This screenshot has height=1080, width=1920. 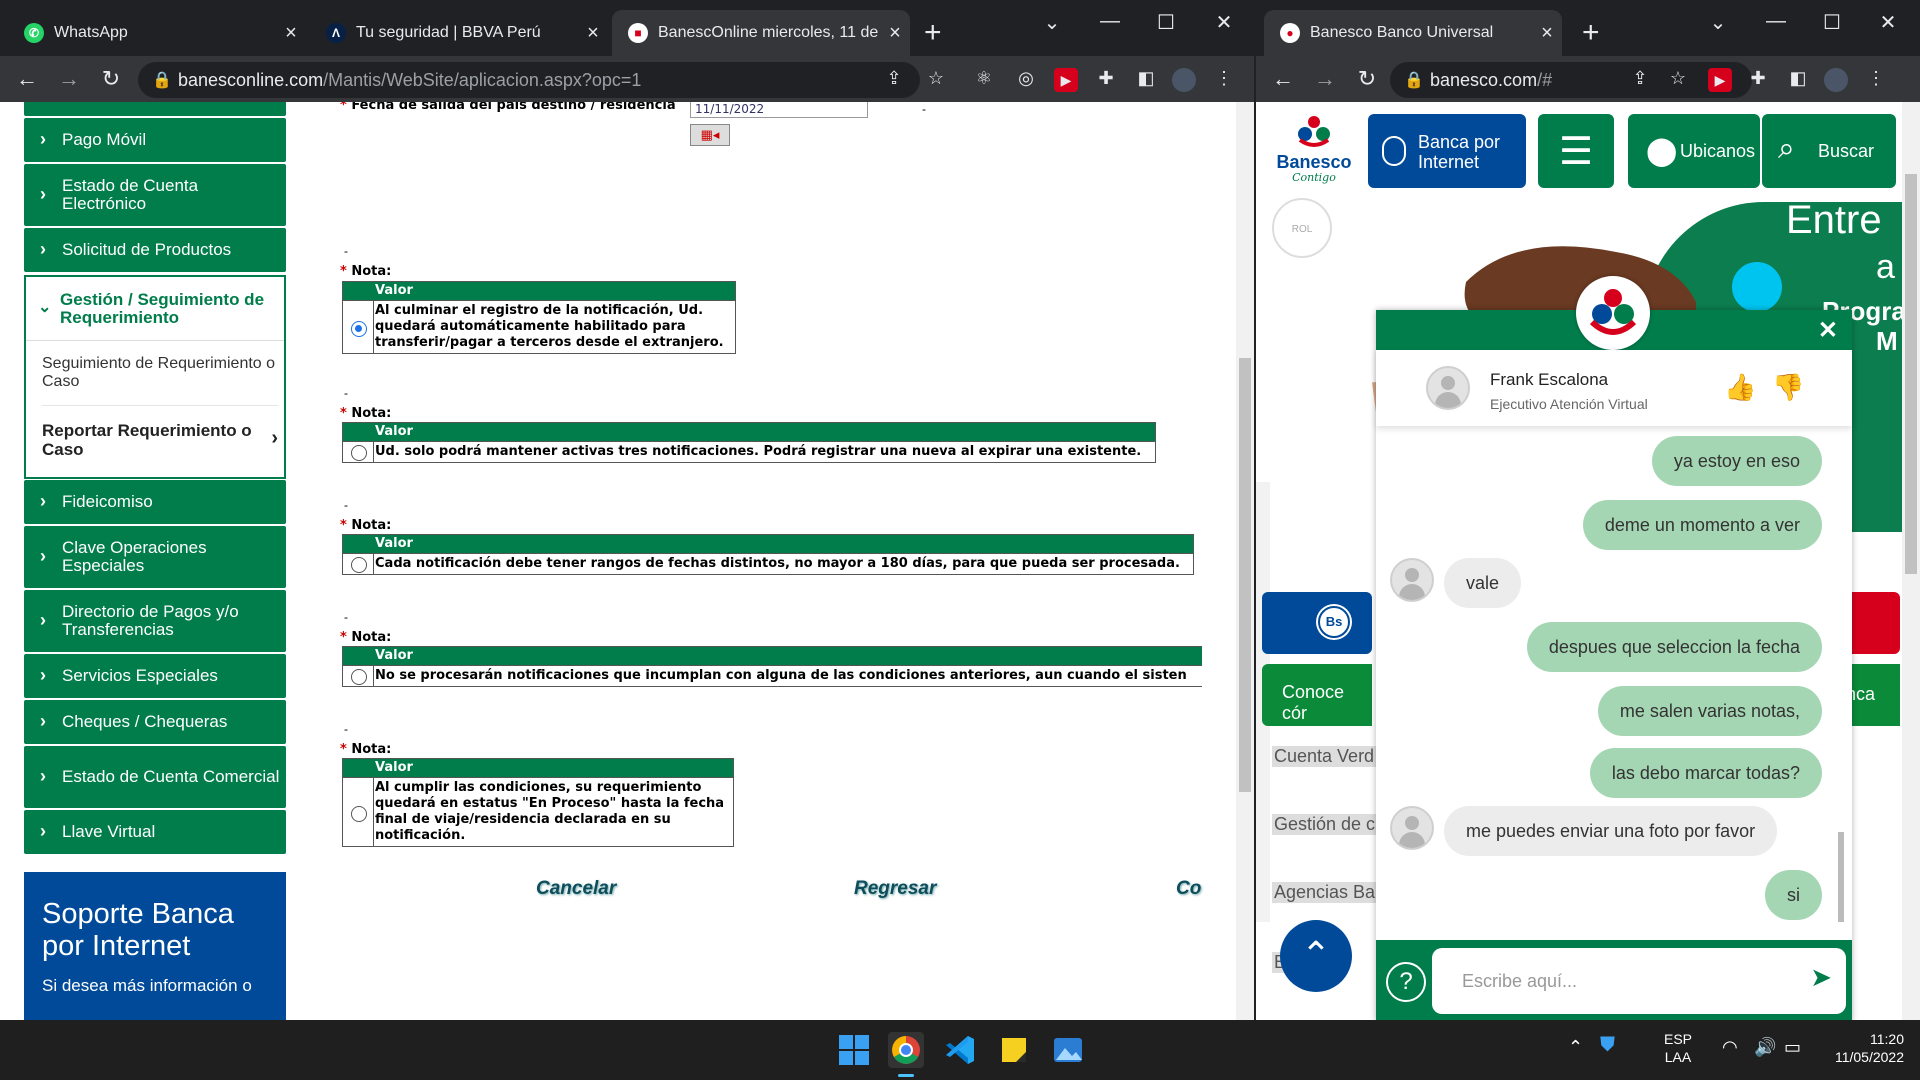 What do you see at coordinates (155, 722) in the screenshot?
I see `menu-cheques: › Cheques / Chequeras` at bounding box center [155, 722].